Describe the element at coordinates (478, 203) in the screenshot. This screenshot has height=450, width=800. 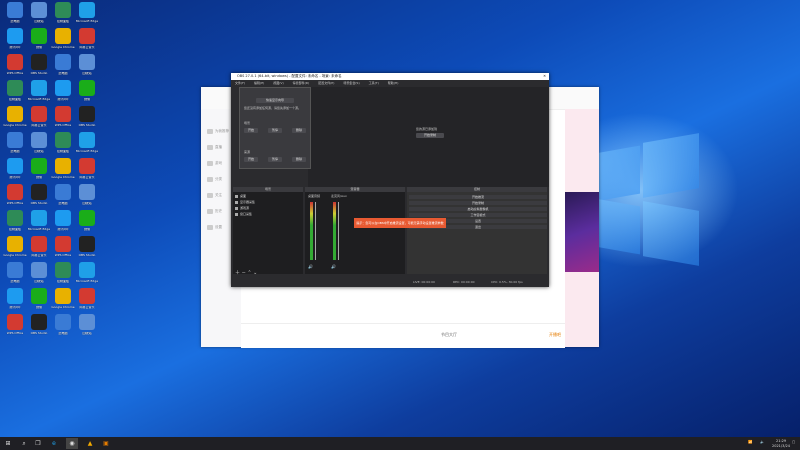
I see `start-recording-button: 开始录制` at that location.